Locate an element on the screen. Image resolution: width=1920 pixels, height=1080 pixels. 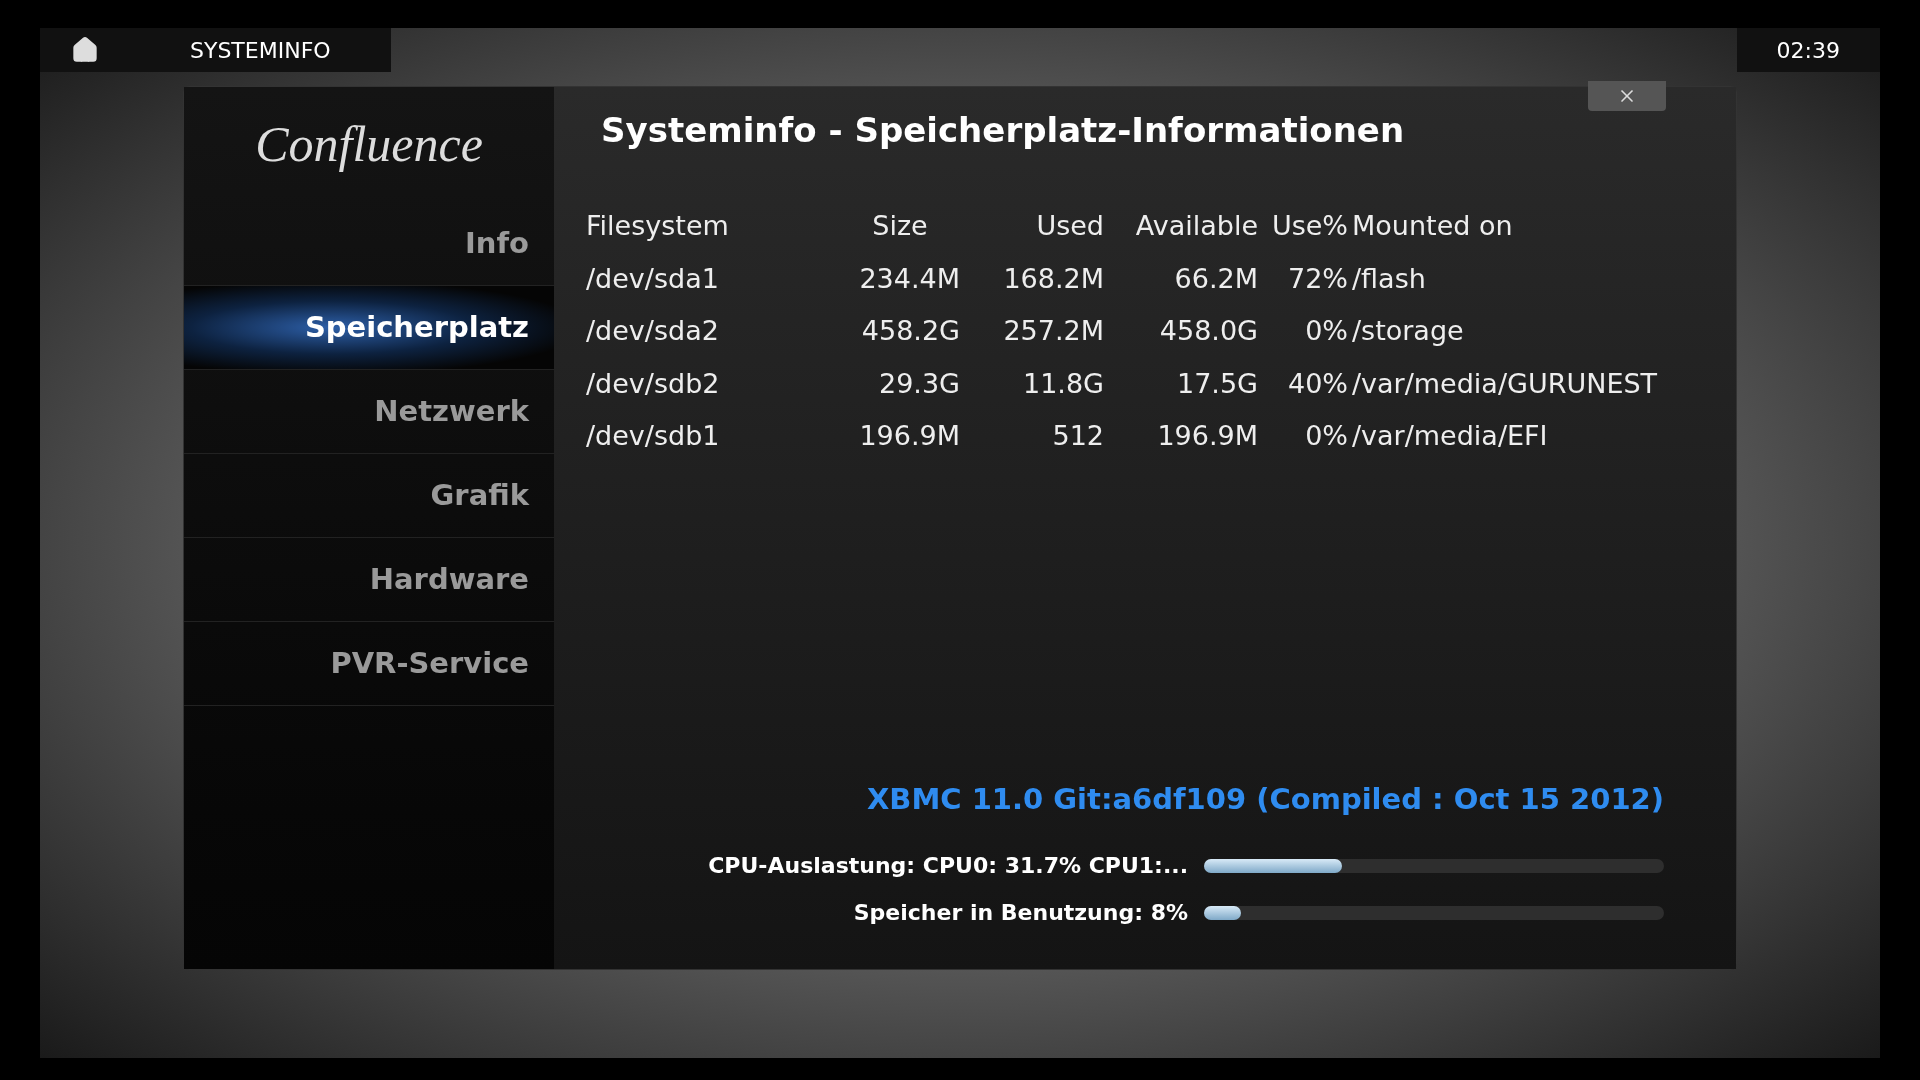
meter-label: Speicher in Benutzung: 8% is located at coordinates (1020, 913).